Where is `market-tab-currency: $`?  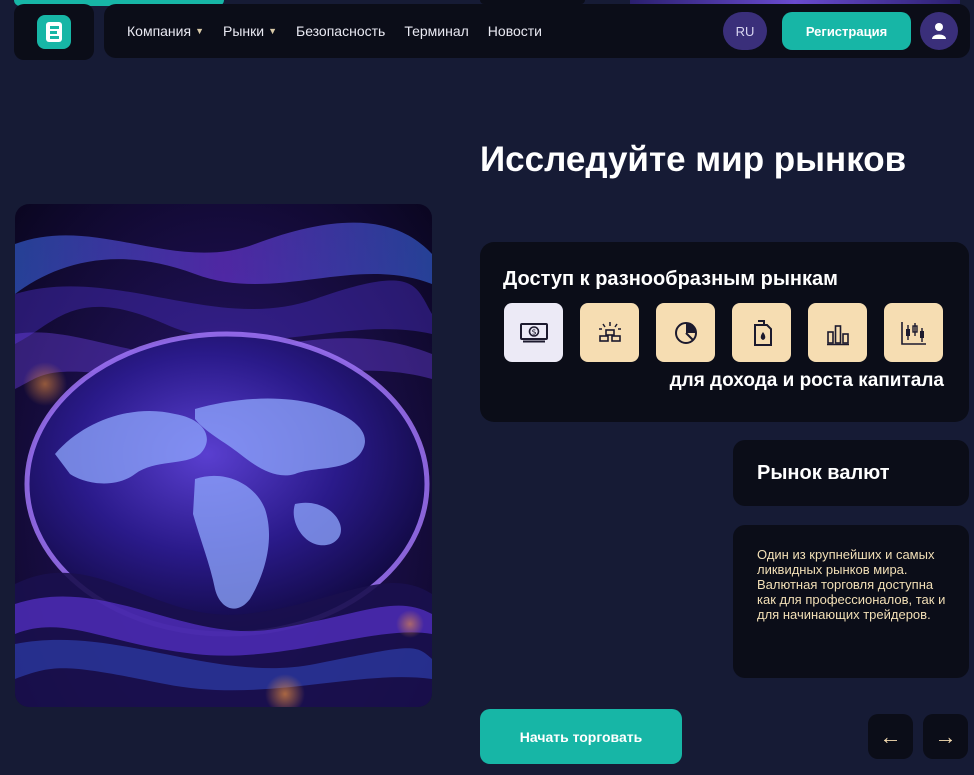
market-tab-currency: $ is located at coordinates (533, 332).